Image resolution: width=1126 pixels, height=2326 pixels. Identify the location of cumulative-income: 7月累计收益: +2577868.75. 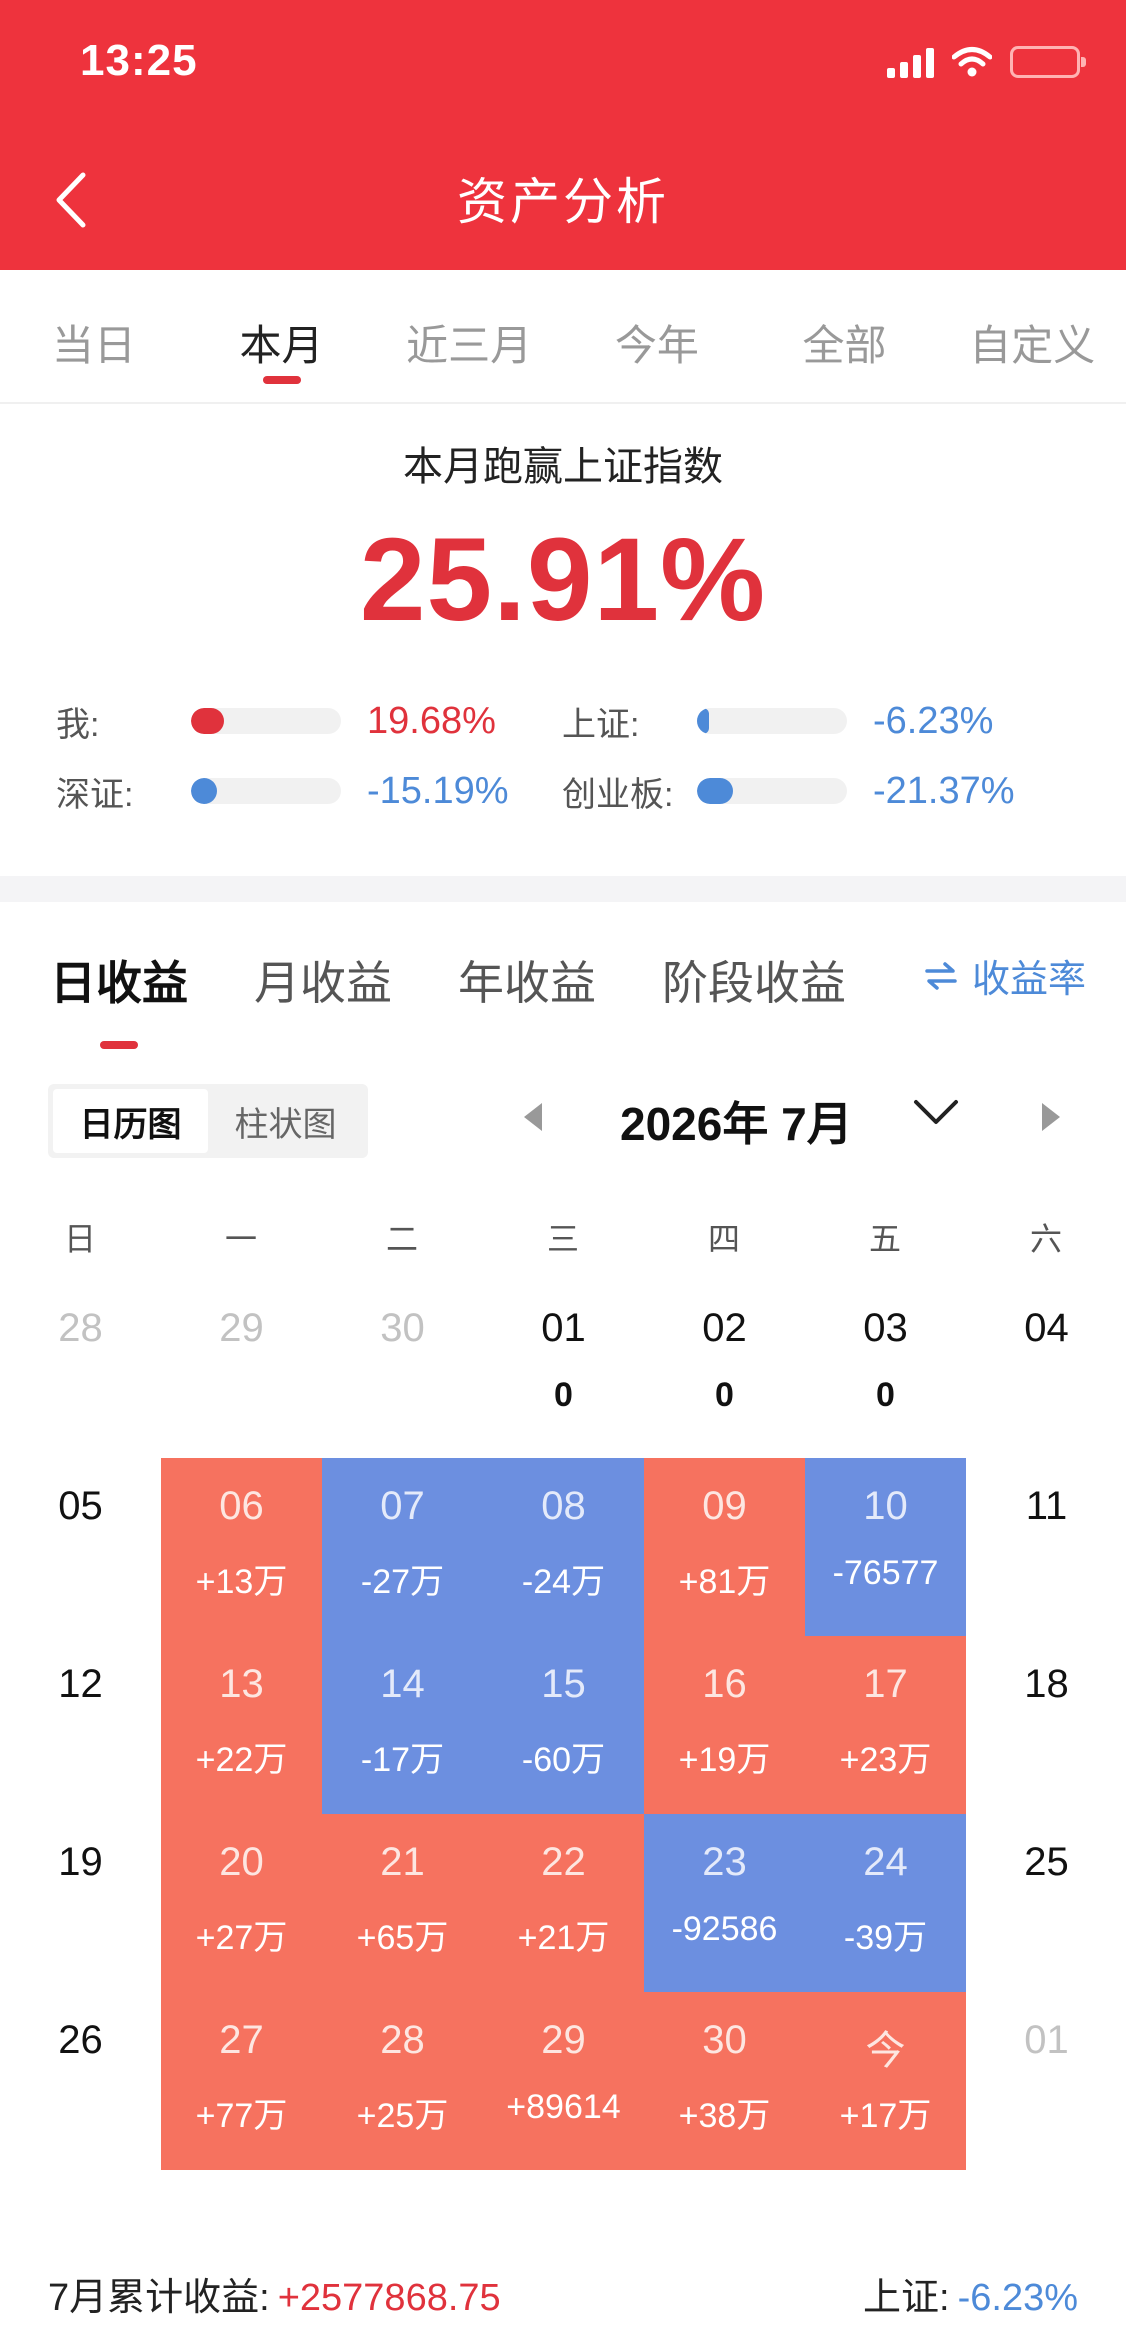
(274, 2293).